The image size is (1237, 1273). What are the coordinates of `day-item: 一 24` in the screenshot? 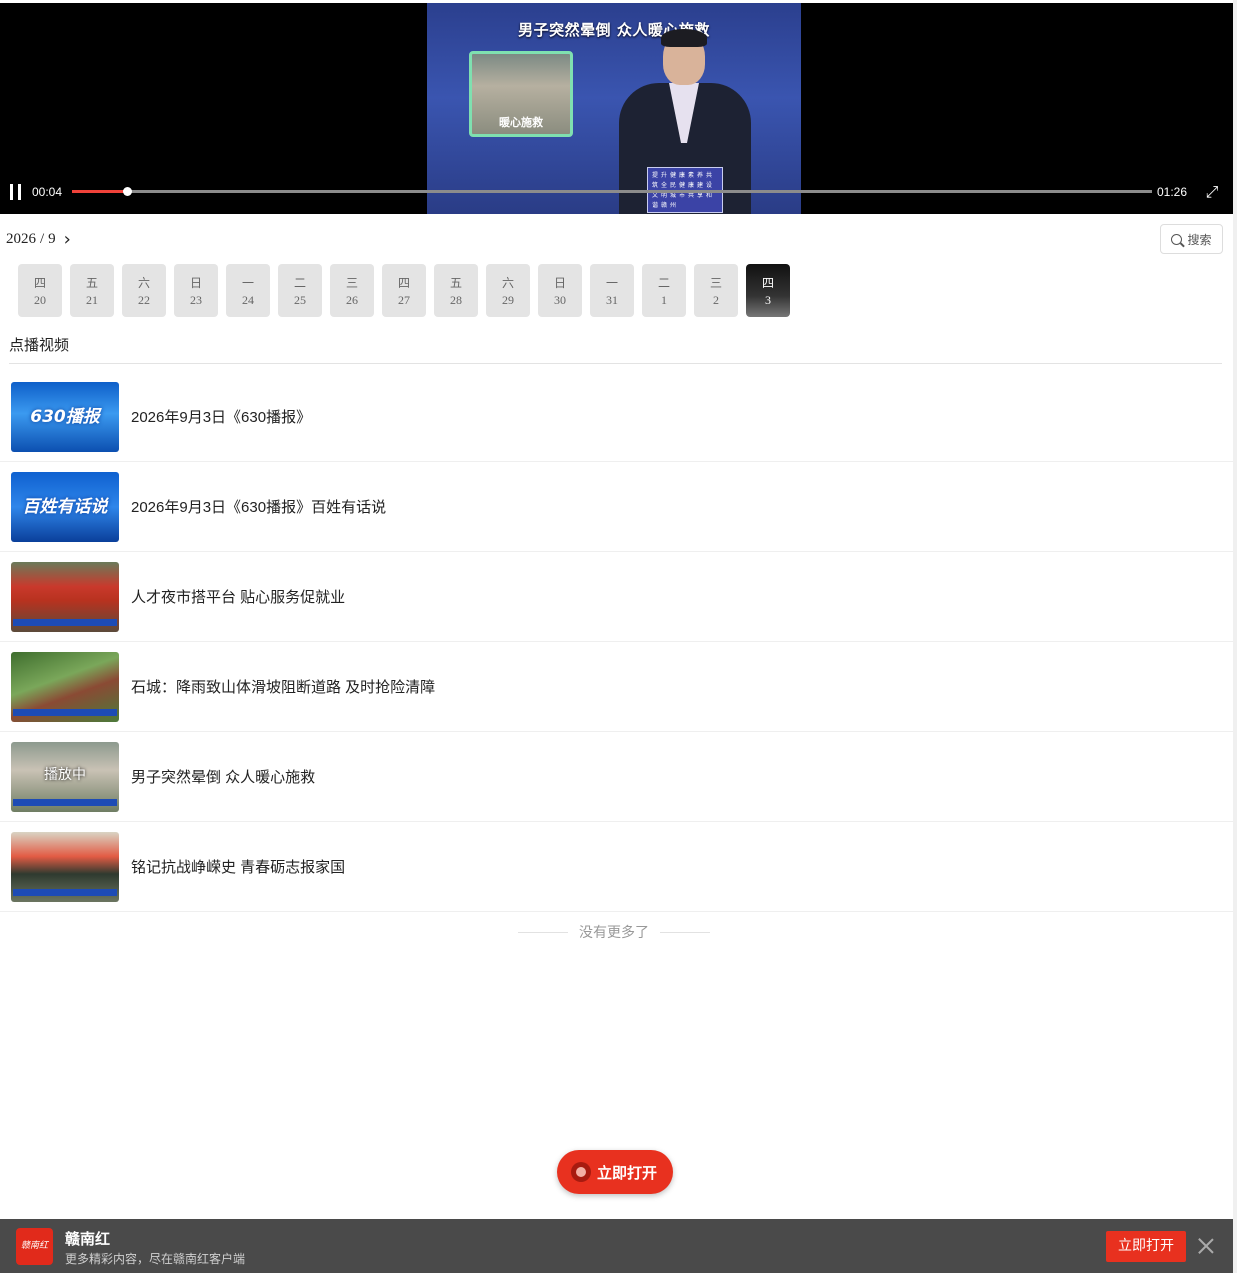 It's located at (248, 290).